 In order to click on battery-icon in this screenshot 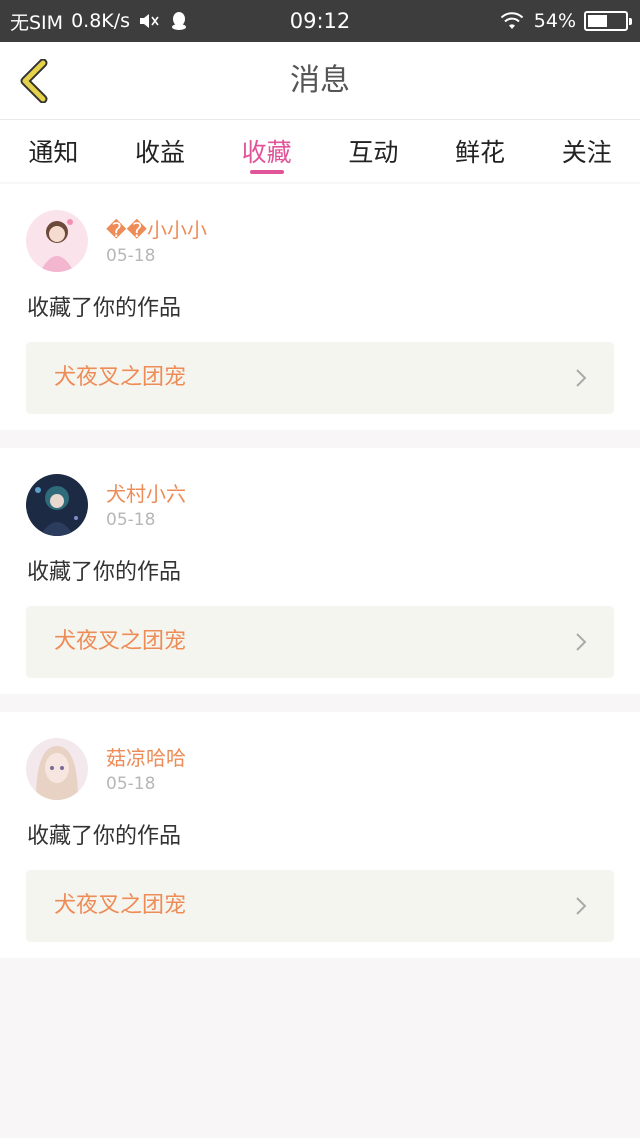, I will do `click(608, 21)`.